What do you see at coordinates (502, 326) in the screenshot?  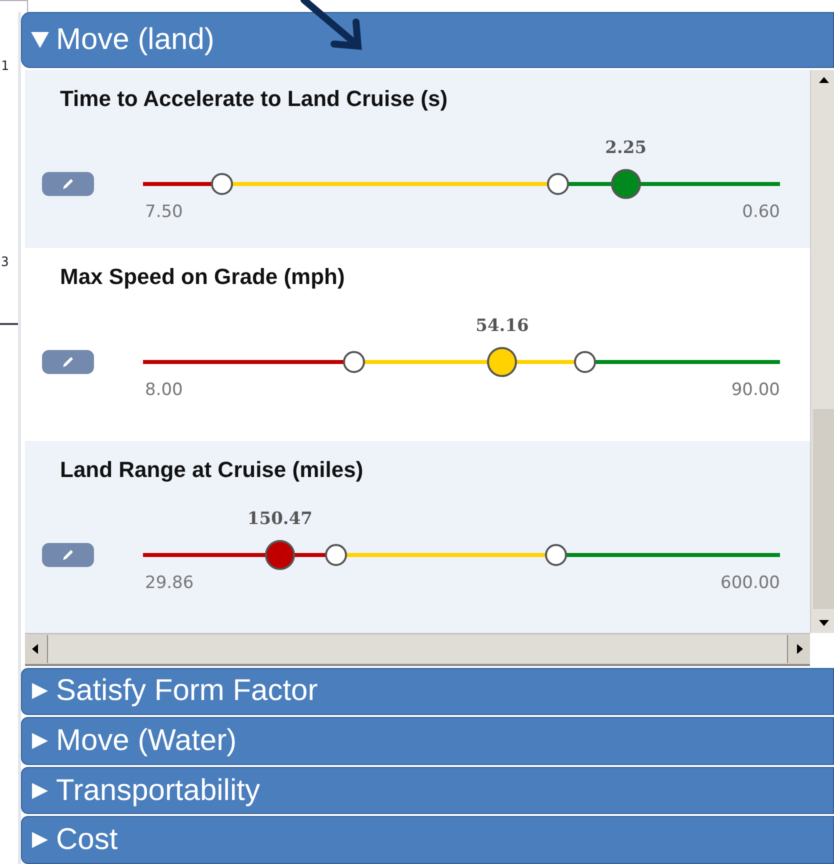 I see `slider-value: 54.16` at bounding box center [502, 326].